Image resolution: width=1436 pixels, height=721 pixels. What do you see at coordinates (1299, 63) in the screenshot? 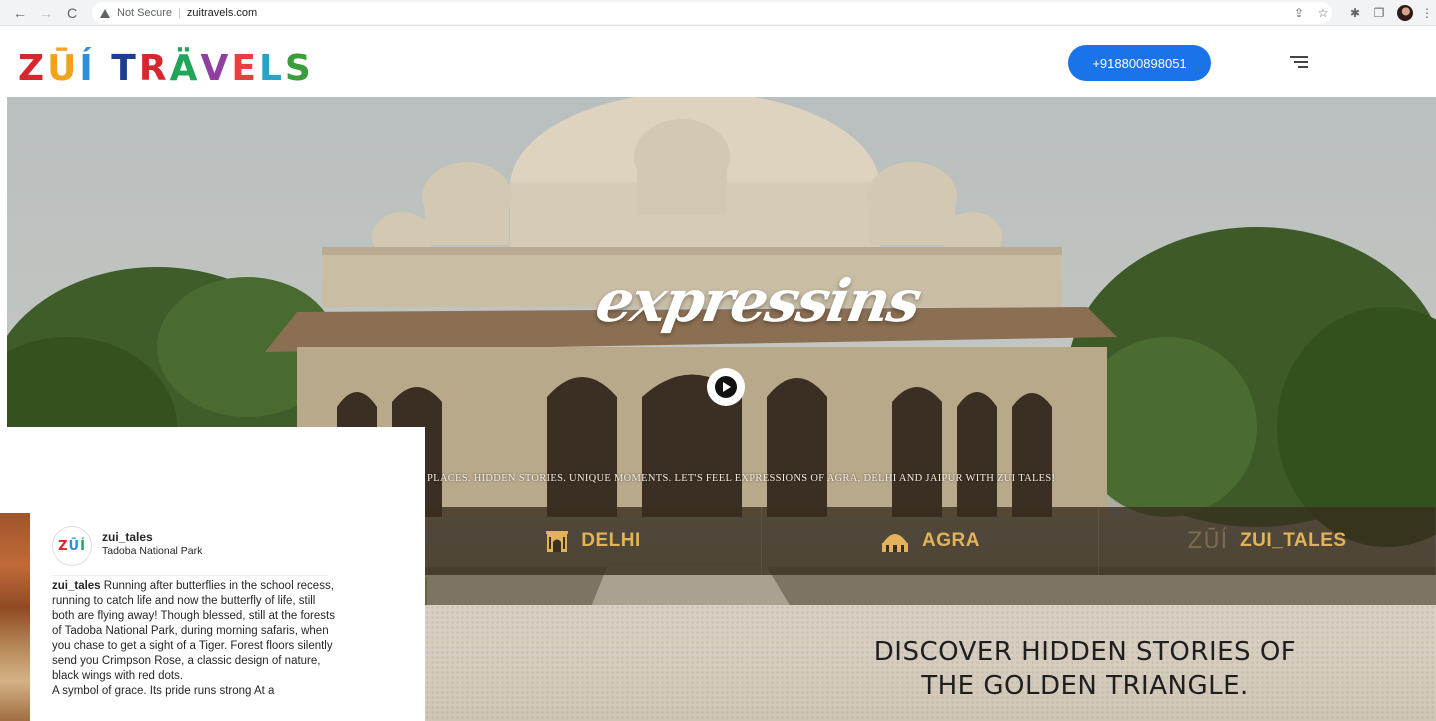
I see `hamburger-menu-icon` at bounding box center [1299, 63].